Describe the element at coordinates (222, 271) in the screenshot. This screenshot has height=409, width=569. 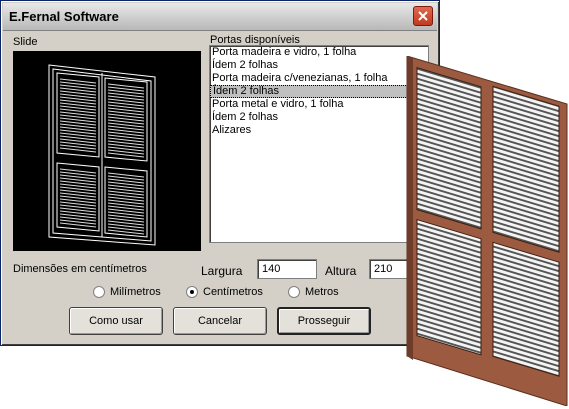
I see `width-label: Largura` at that location.